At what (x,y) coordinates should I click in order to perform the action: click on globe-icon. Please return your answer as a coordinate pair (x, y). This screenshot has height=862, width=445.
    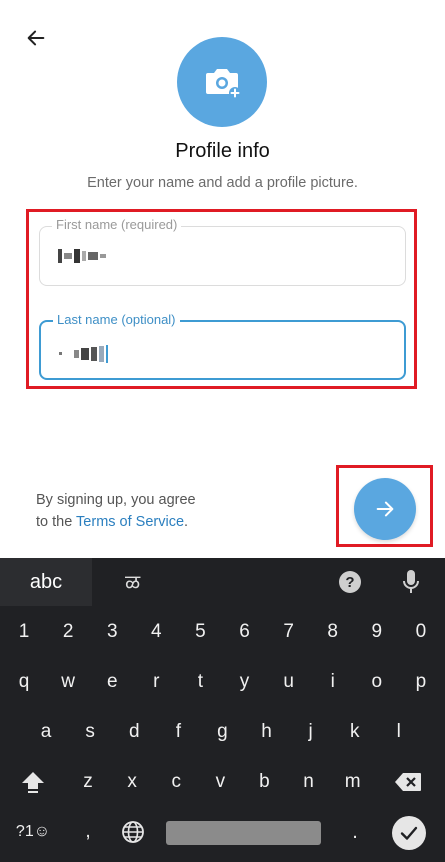
    Looking at the image, I should click on (133, 832).